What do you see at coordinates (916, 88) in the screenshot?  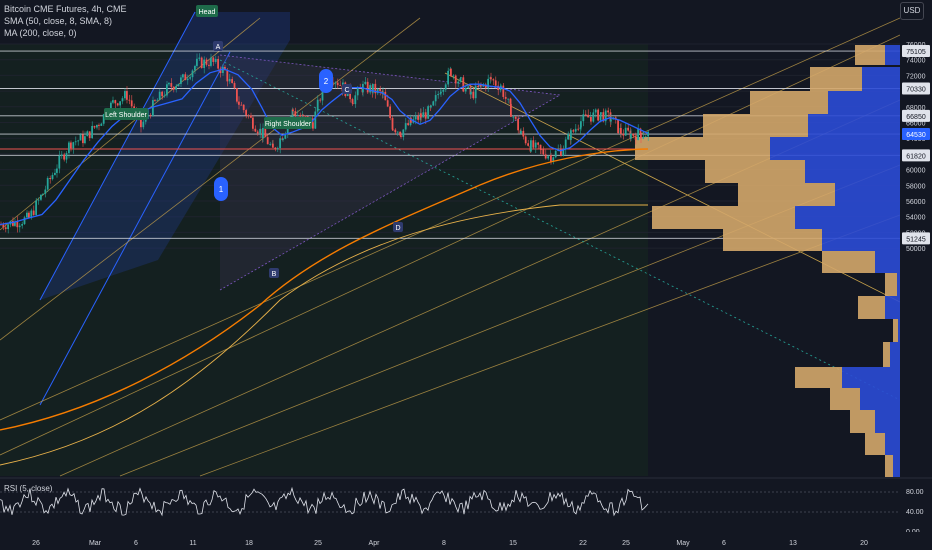 I see `price-level-tag: 70330` at bounding box center [916, 88].